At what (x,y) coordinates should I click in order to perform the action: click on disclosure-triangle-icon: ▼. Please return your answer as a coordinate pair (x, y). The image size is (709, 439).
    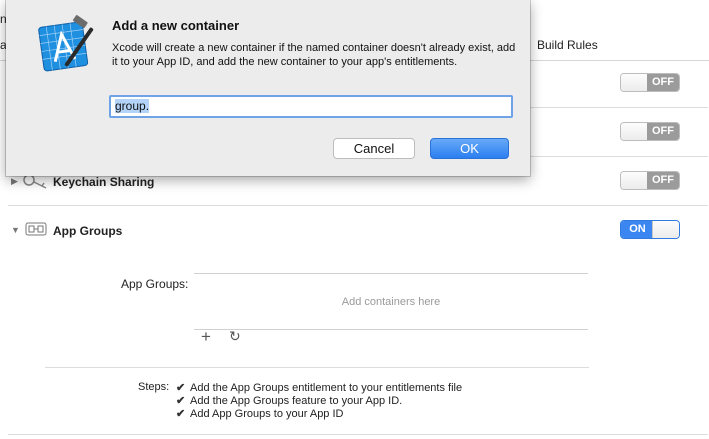
    Looking at the image, I should click on (15, 230).